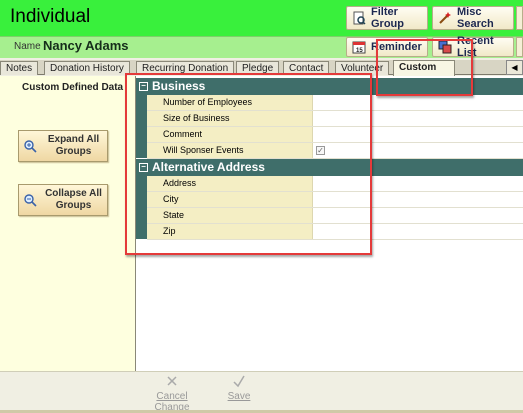 Image resolution: width=523 pixels, height=413 pixels. I want to click on filter-group-label: Filter Group, so click(387, 18).